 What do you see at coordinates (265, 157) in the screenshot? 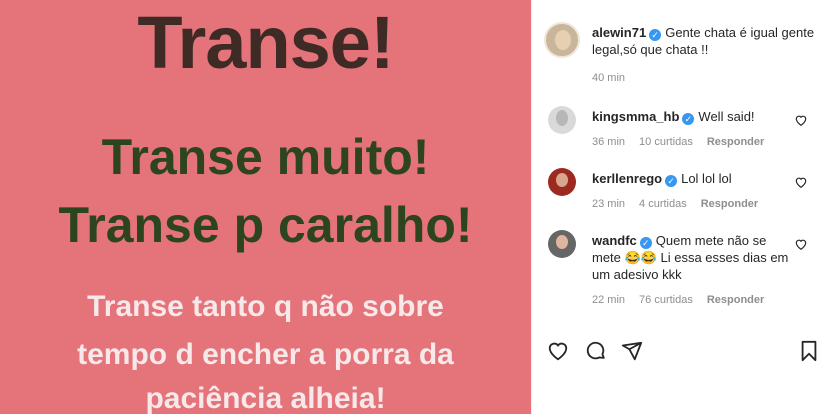
I see `image-line-2: Transe muito!` at bounding box center [265, 157].